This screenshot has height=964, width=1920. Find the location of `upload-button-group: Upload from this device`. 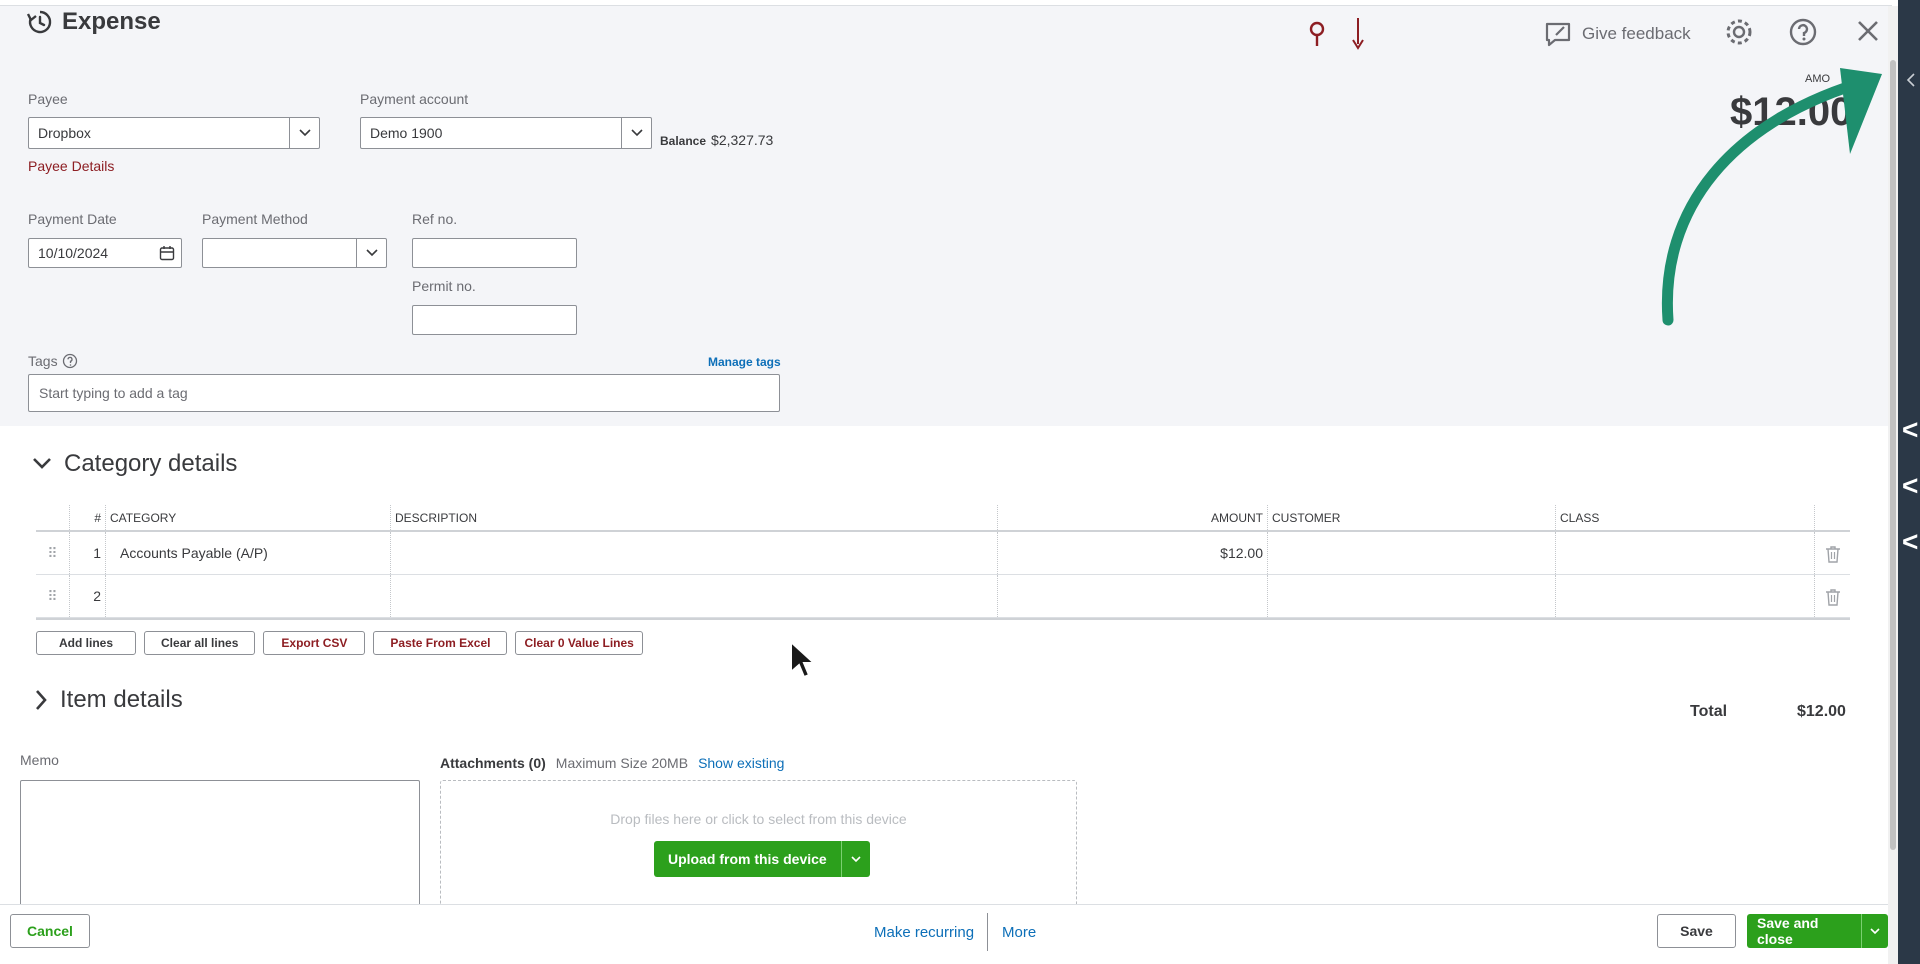

upload-button-group: Upload from this device is located at coordinates (762, 859).